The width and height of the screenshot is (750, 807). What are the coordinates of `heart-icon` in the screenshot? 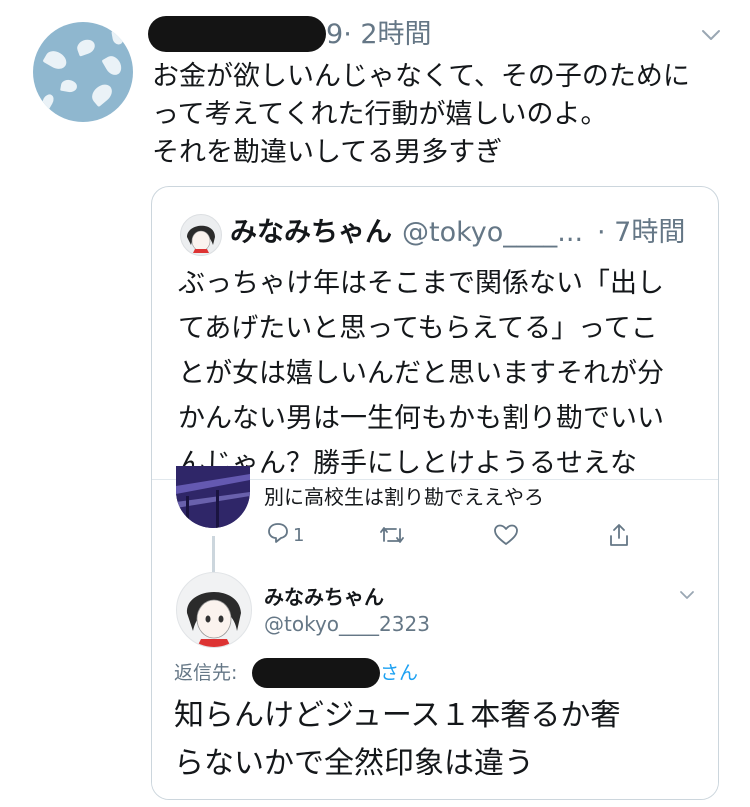 It's located at (506, 535).